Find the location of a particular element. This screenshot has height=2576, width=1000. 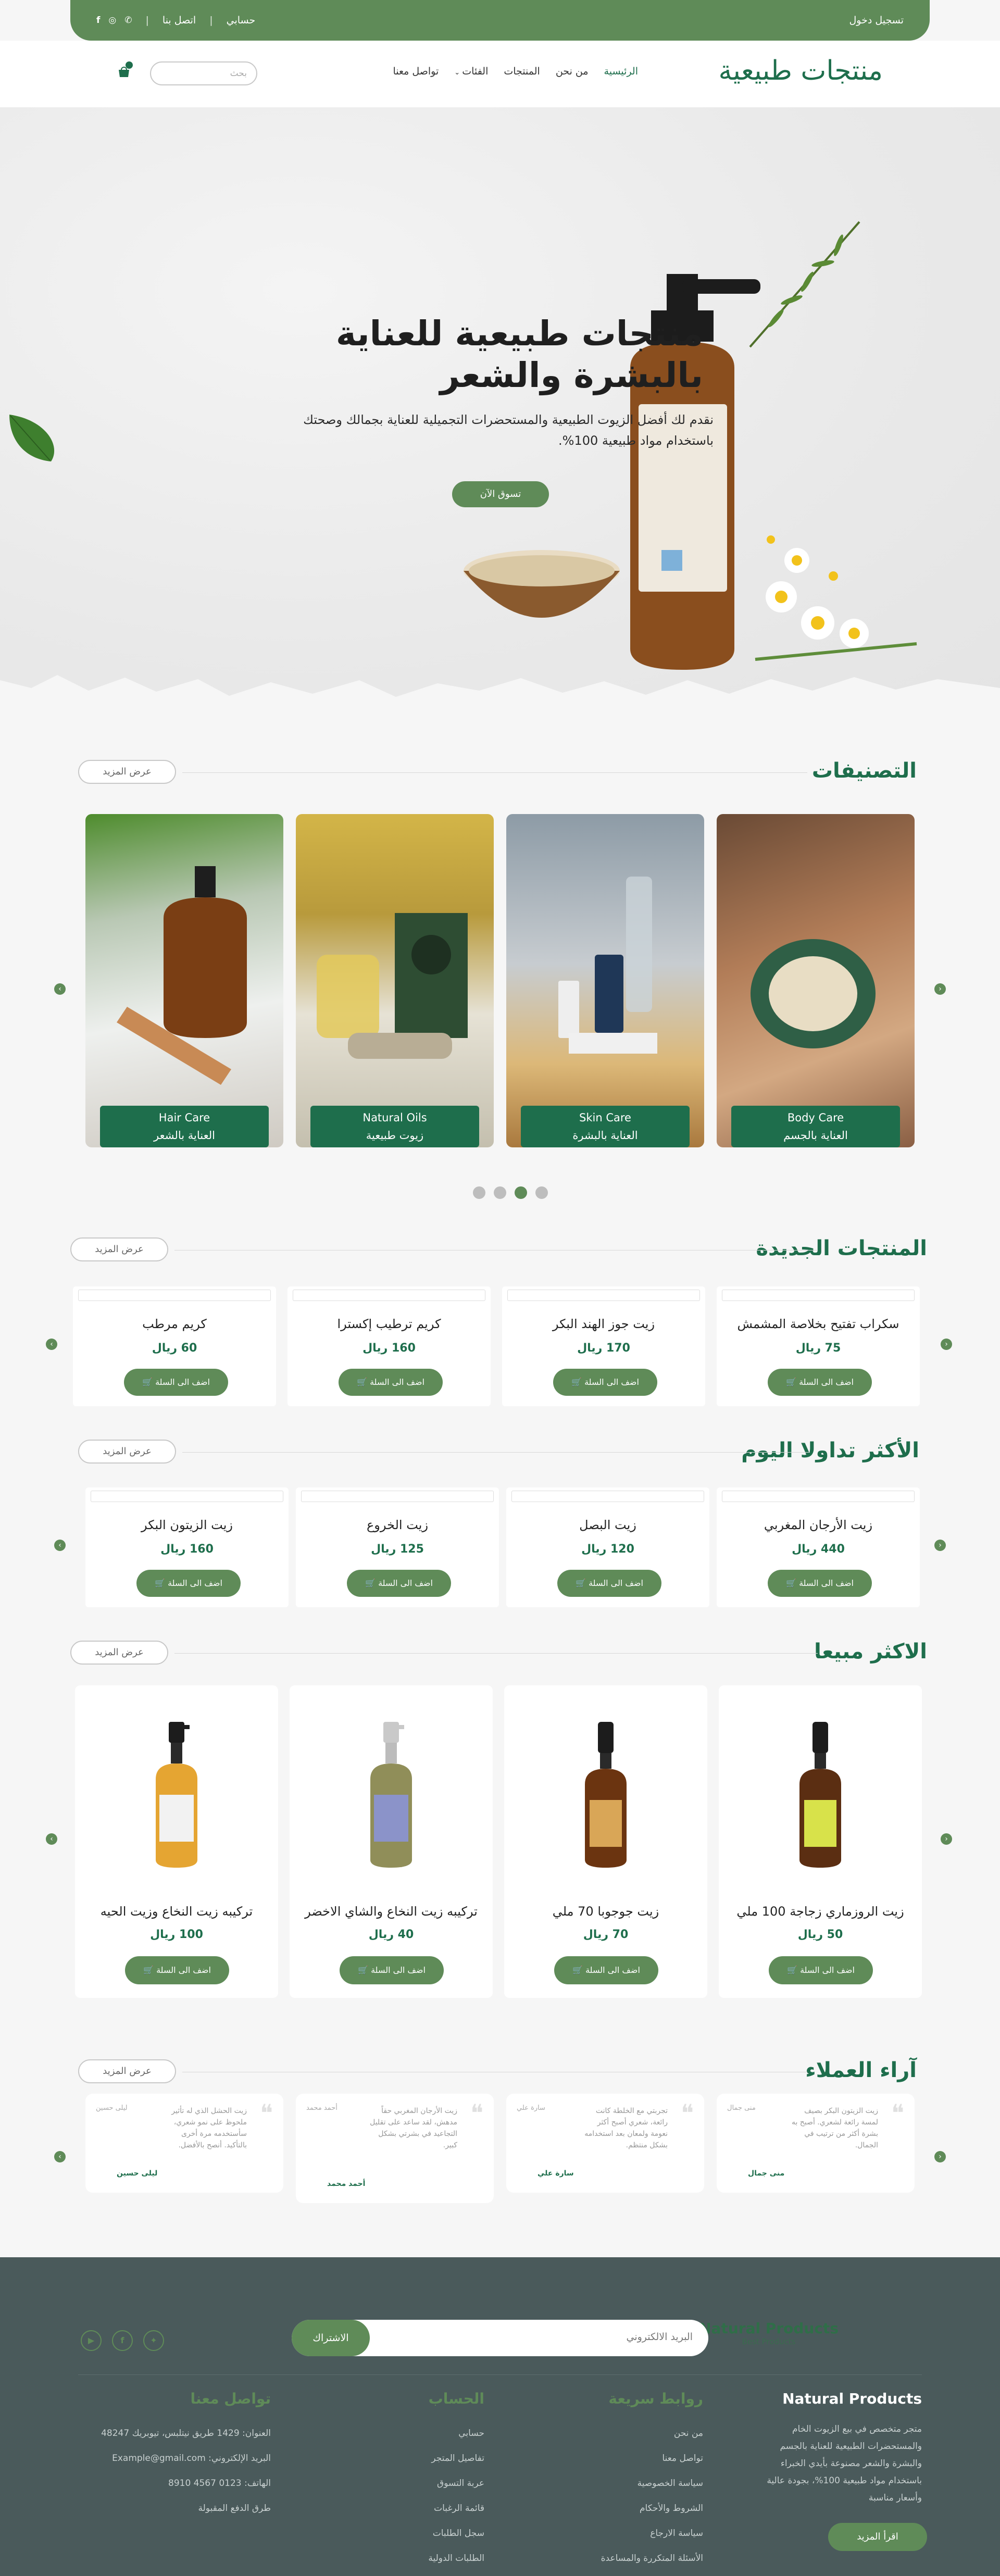

footer-link: قائمة الرغبات is located at coordinates (427, 2508).